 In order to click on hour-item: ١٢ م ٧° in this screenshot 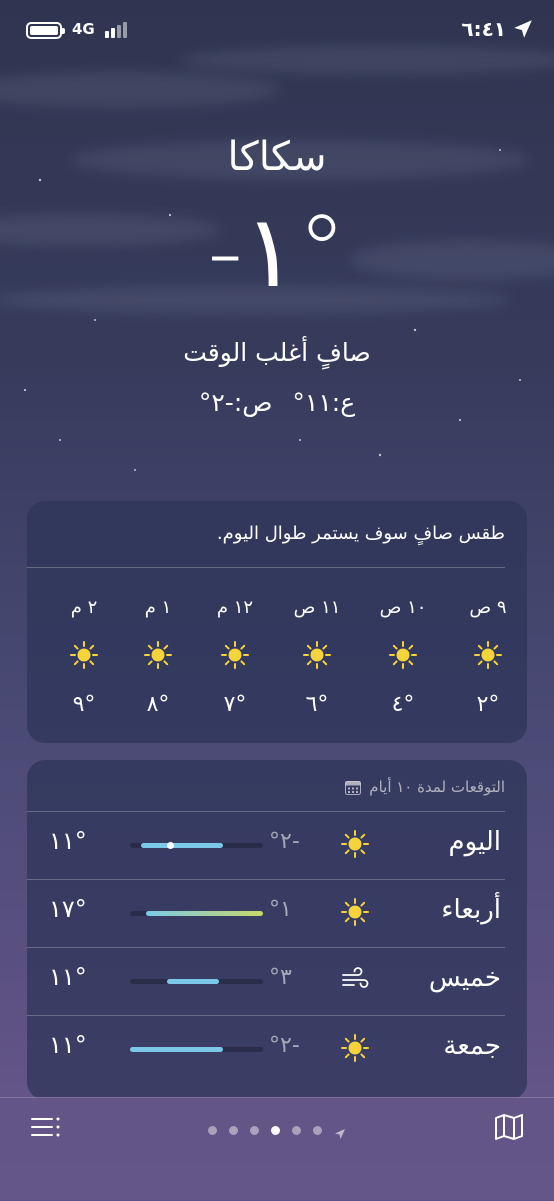, I will do `click(235, 657)`.